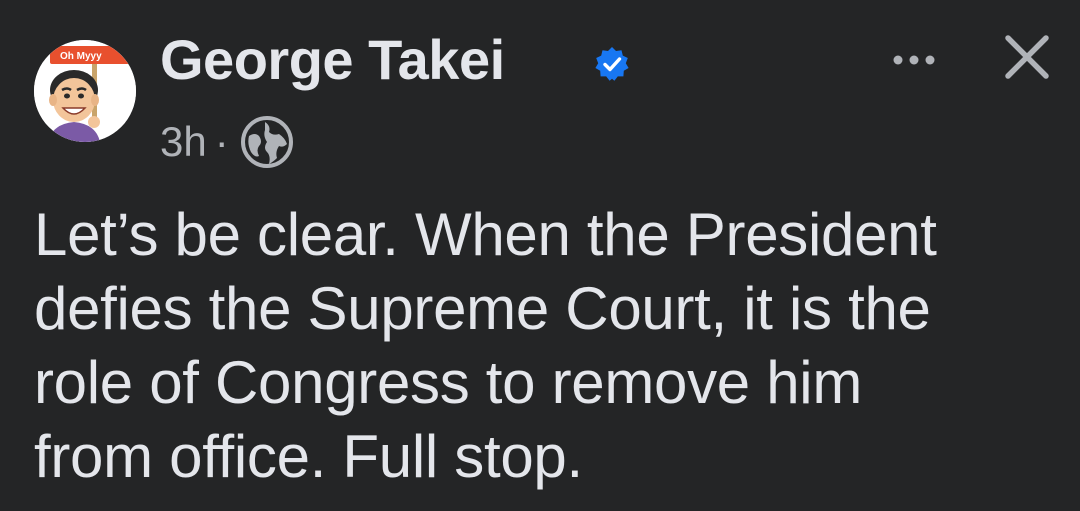  I want to click on author-avatar: Oh Myyy, so click(85, 91).